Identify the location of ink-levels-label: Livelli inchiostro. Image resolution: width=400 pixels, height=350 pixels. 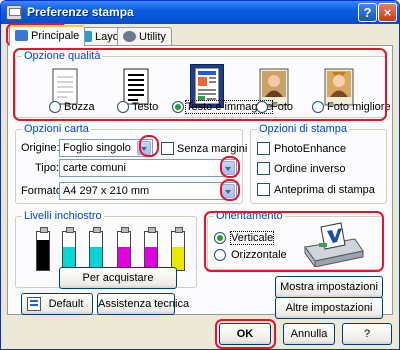
(63, 216).